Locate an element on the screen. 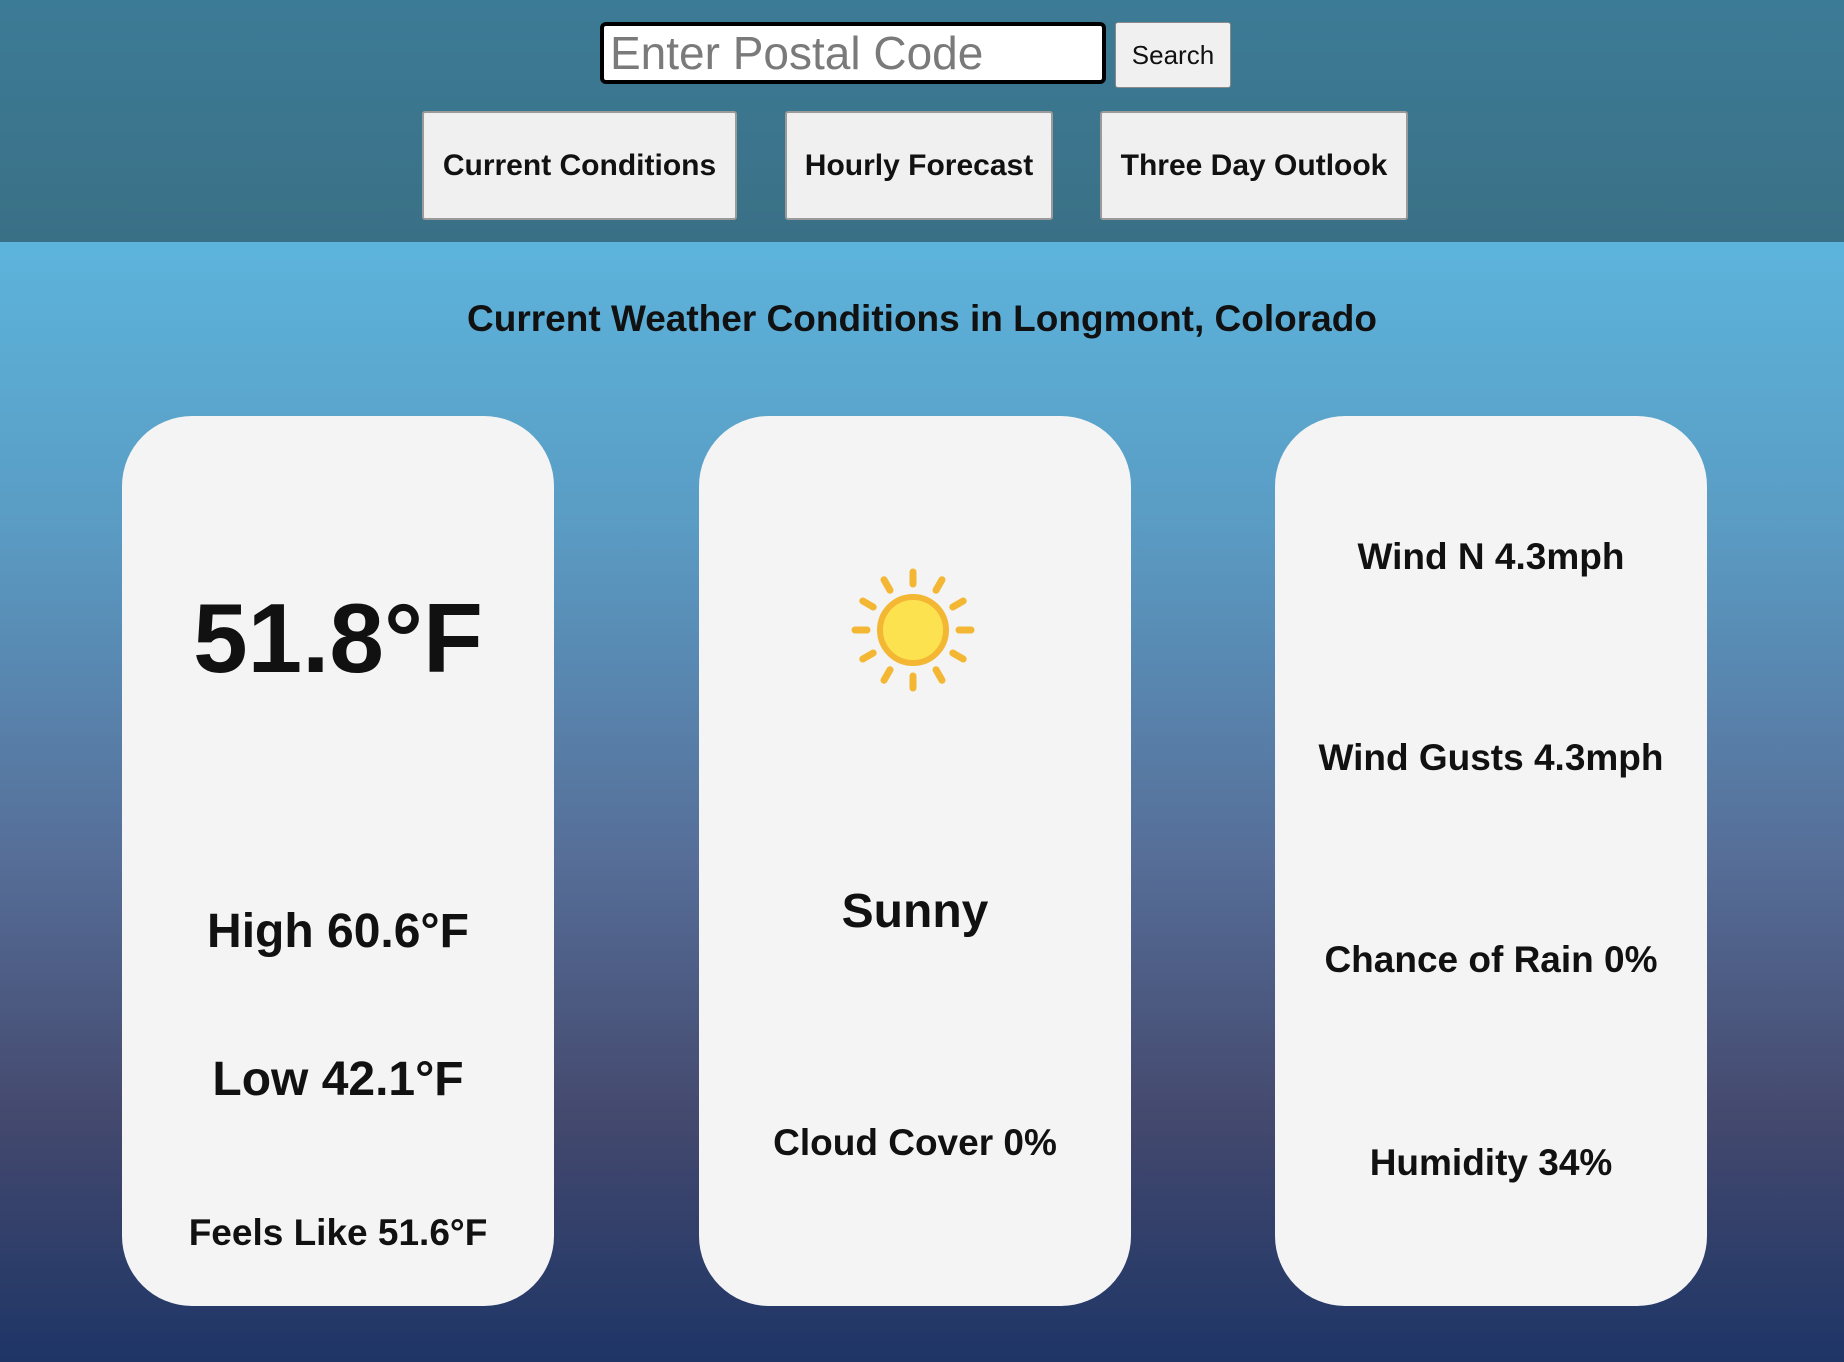 This screenshot has height=1362, width=1844. sky-condition: Sunny is located at coordinates (915, 911).